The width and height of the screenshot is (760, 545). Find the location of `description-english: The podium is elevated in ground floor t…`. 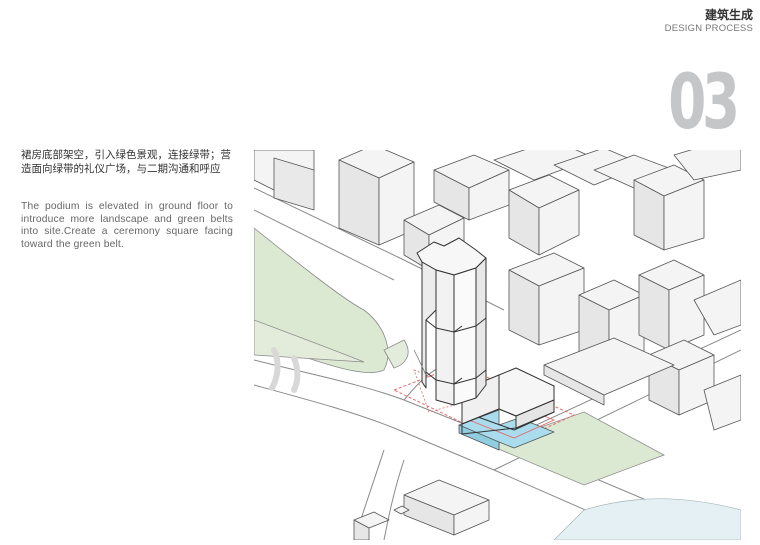

description-english: The podium is elevated in ground floor t… is located at coordinates (127, 225).